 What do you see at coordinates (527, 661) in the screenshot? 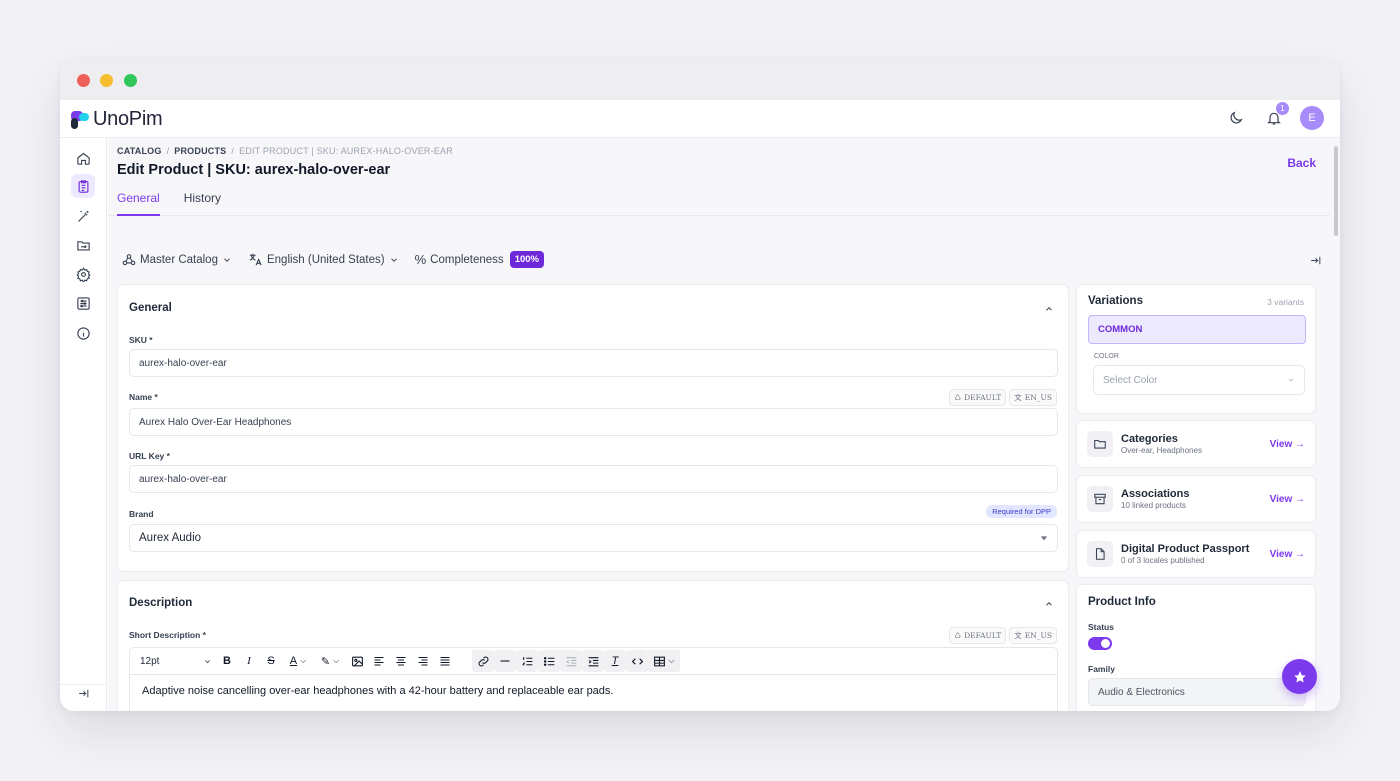
I see `numbered-list-button` at bounding box center [527, 661].